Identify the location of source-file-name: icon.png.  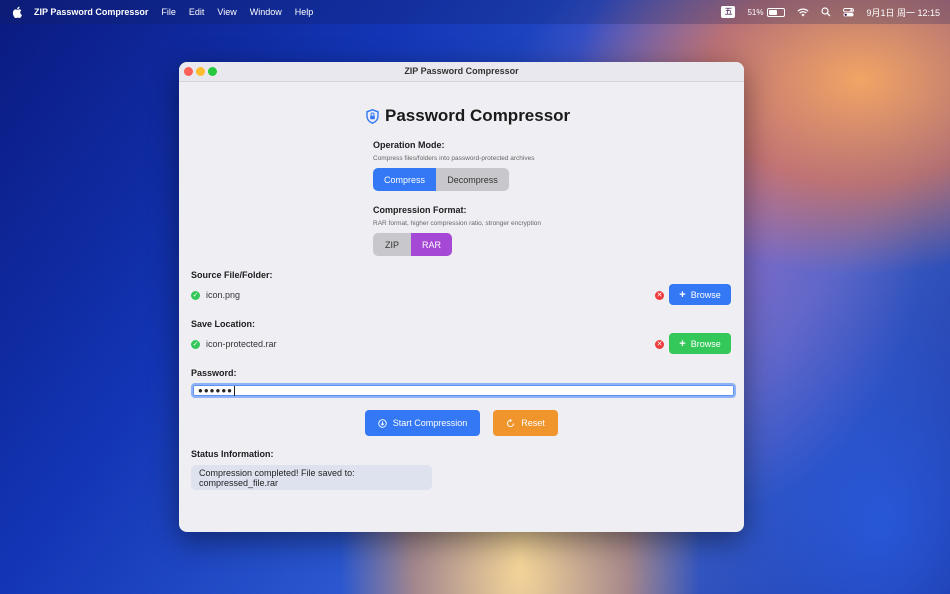
(223, 295).